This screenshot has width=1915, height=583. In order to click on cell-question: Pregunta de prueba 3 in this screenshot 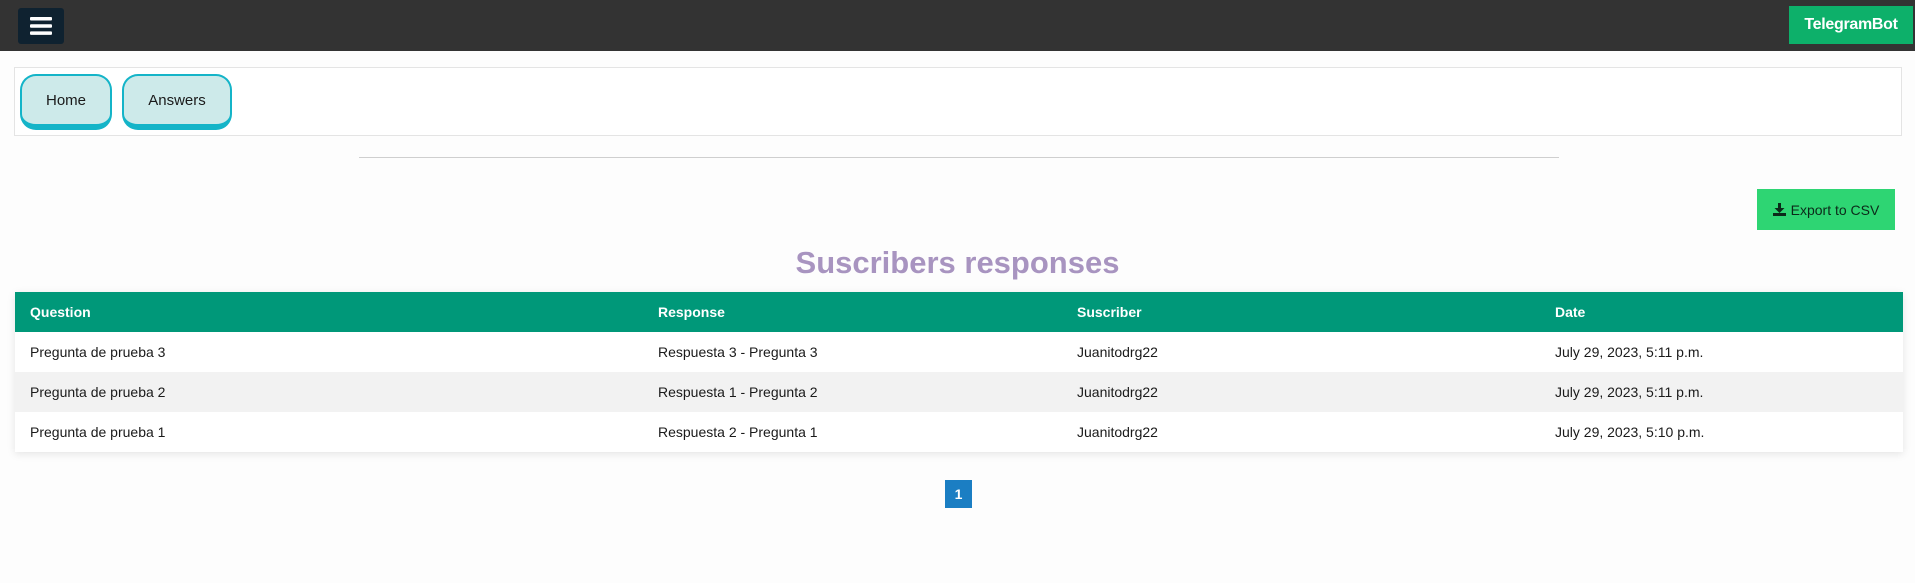, I will do `click(329, 352)`.